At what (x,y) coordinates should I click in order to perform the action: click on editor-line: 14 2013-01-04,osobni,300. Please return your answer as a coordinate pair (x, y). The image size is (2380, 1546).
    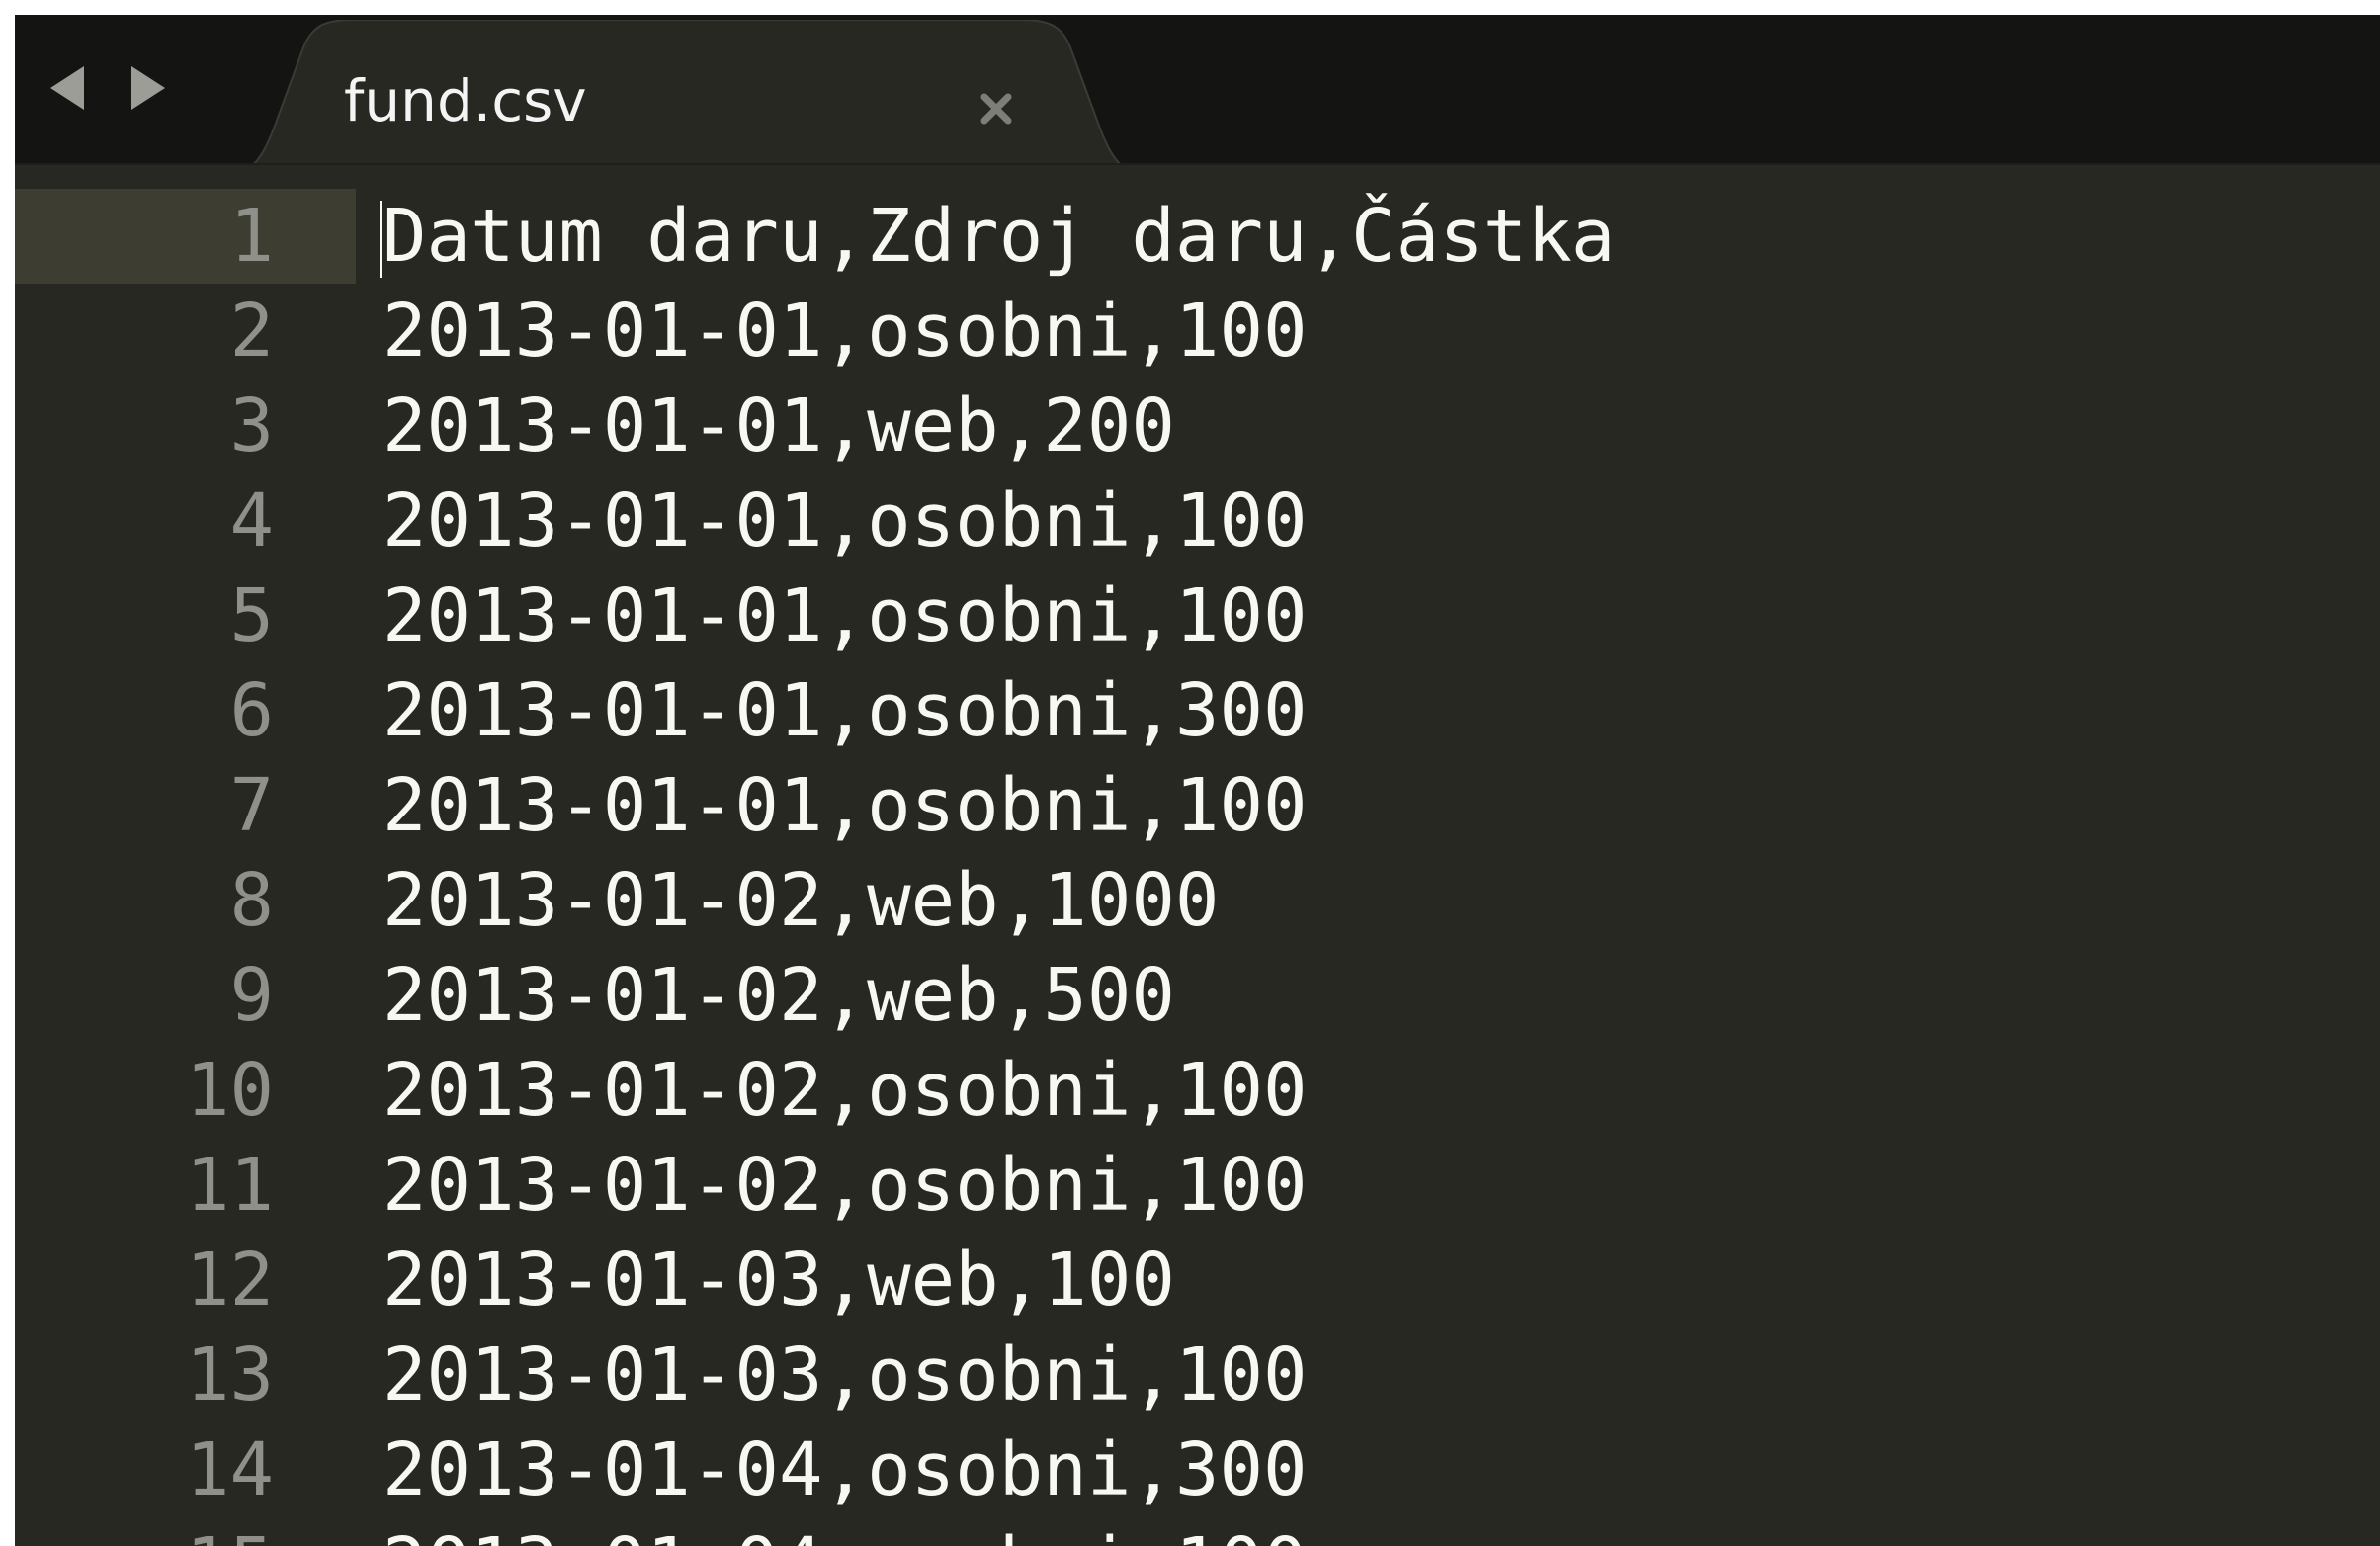
    Looking at the image, I should click on (1197, 1469).